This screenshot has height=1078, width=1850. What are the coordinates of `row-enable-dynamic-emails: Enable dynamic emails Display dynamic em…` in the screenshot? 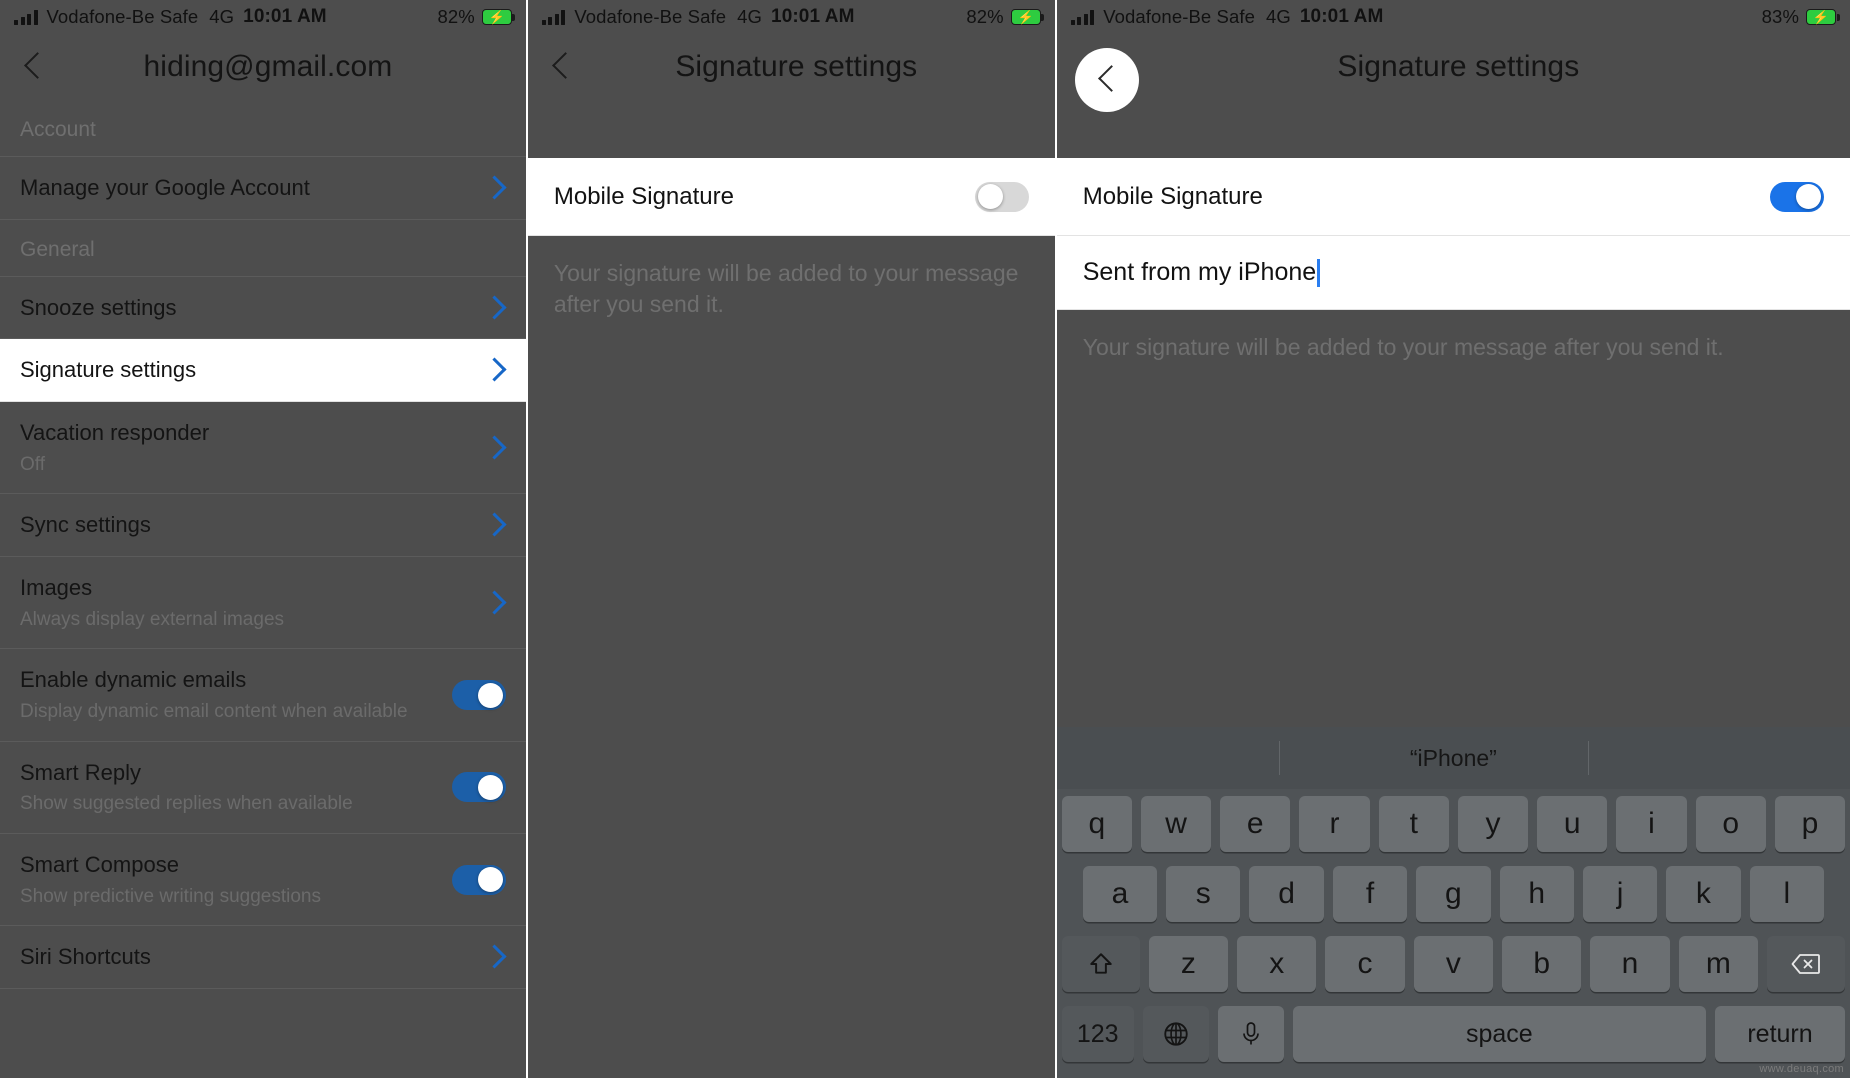 It's located at (263, 695).